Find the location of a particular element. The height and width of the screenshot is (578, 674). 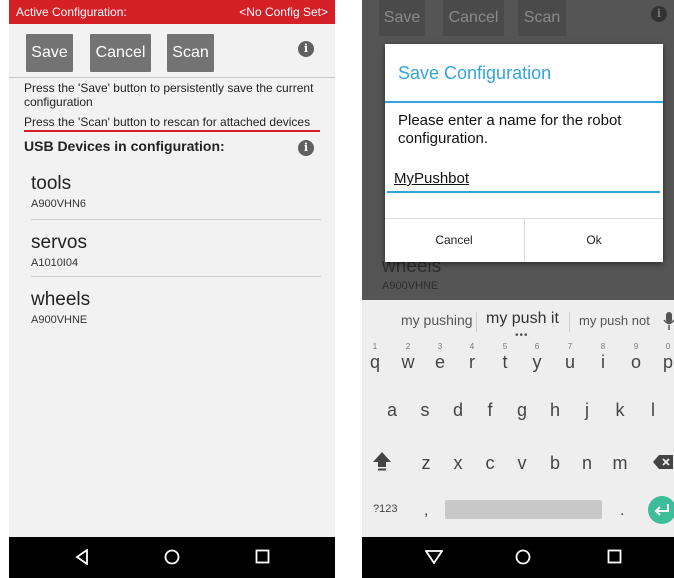

key-comma: , is located at coordinates (426, 511).